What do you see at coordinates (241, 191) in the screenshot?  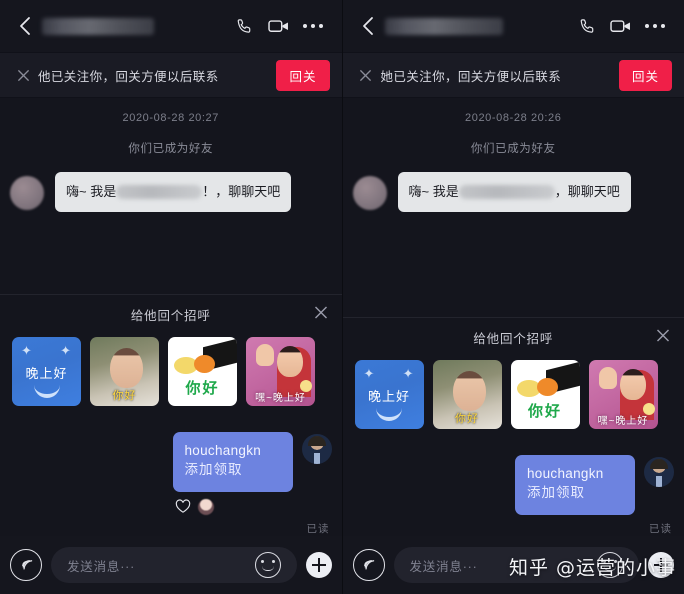 I see `incoming-text-suffix: ！，聊聊天吧` at bounding box center [241, 191].